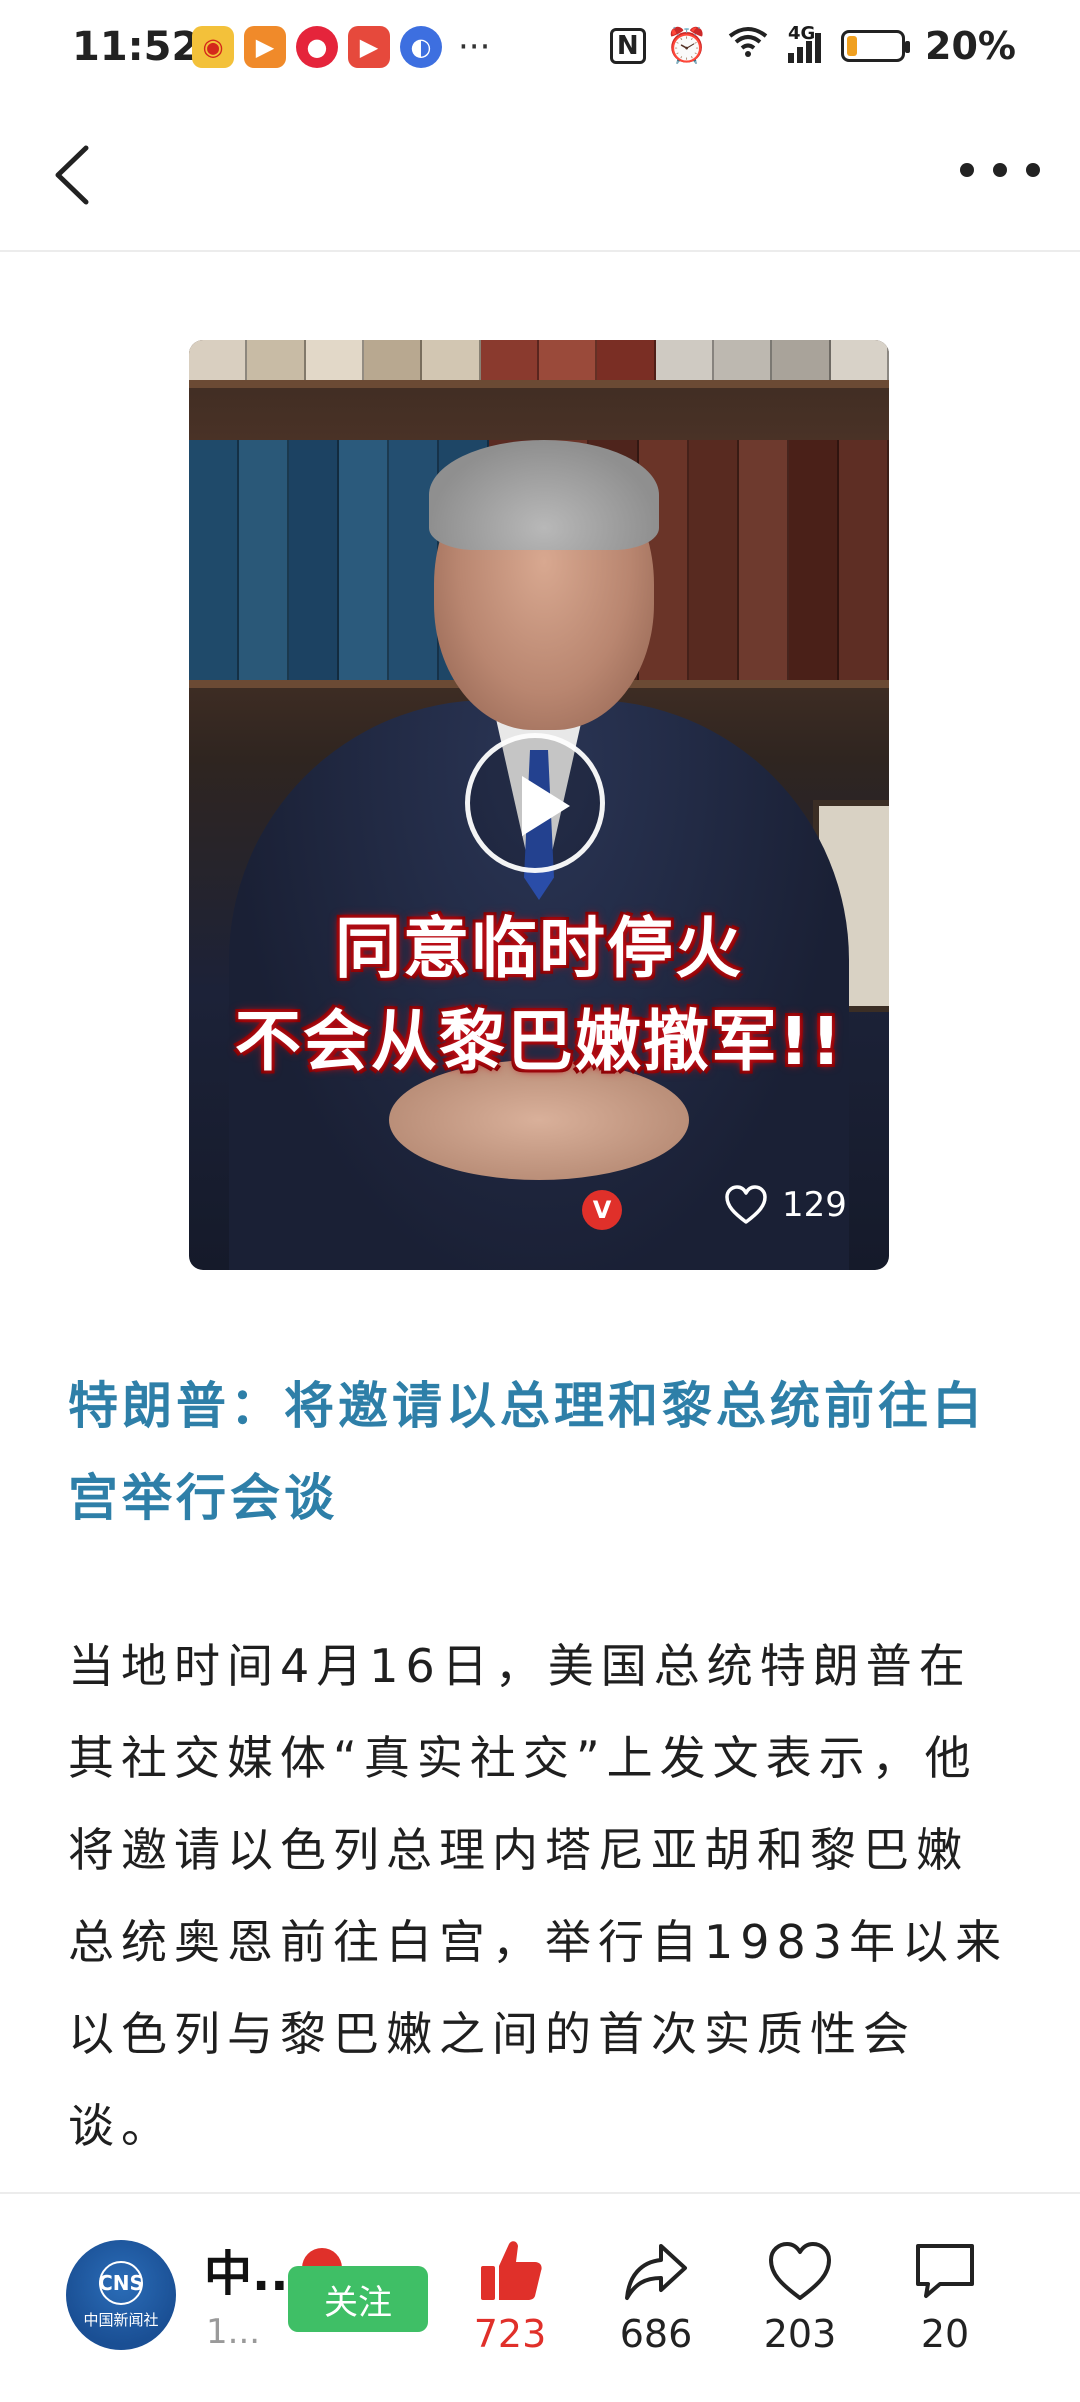 Image resolution: width=1080 pixels, height=2402 pixels. I want to click on share-count: 686, so click(656, 2334).